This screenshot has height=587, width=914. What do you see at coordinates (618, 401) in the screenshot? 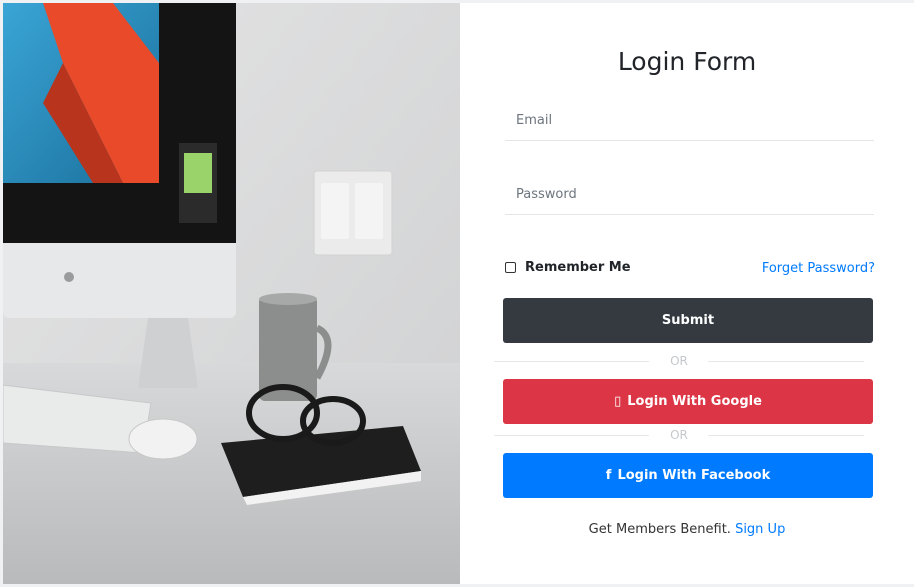
I see `google-icon: ▯` at bounding box center [618, 401].